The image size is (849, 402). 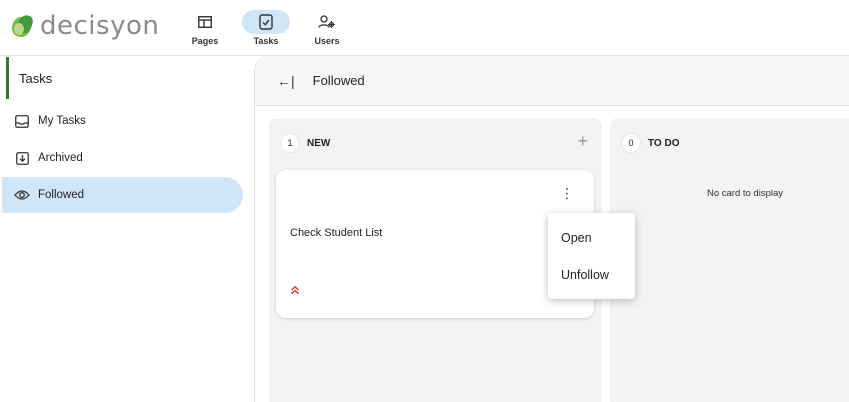 I want to click on page-header: ←| Followed, so click(x=551, y=81).